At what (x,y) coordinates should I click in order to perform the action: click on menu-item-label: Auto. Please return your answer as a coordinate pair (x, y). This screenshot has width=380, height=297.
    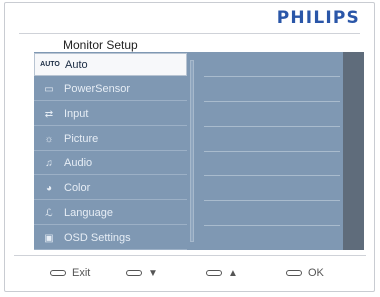
    Looking at the image, I should click on (76, 64).